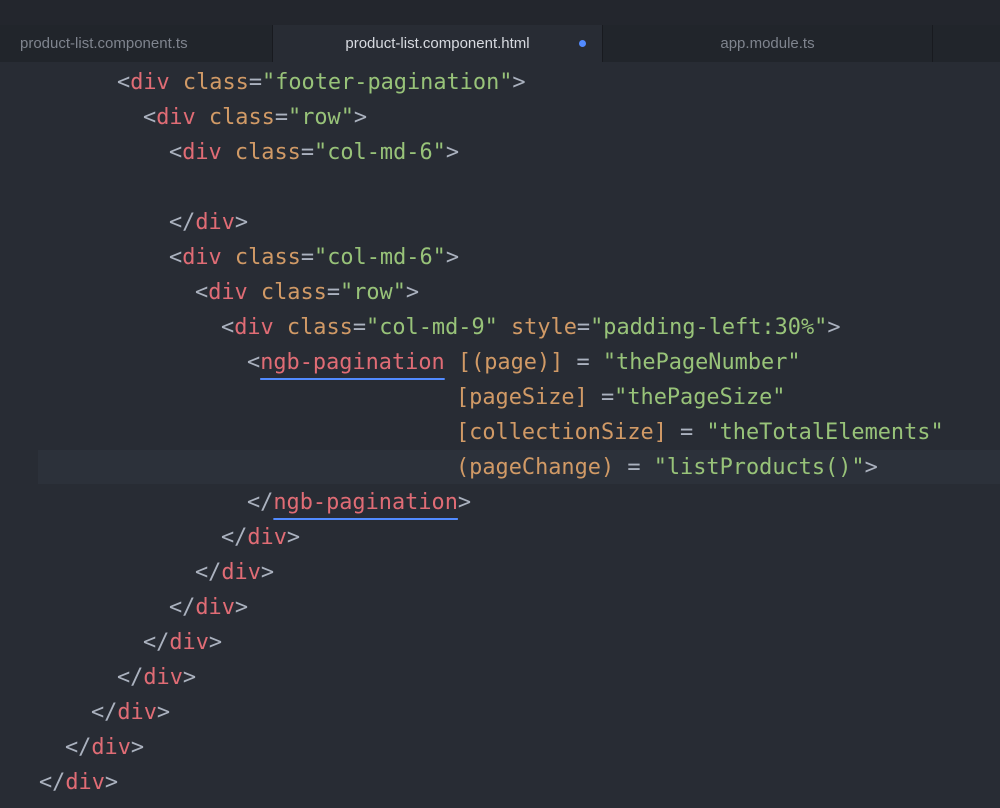 This screenshot has height=808, width=1000. Describe the element at coordinates (522, 397) in the screenshot. I see `code-token: [pageSize]` at that location.